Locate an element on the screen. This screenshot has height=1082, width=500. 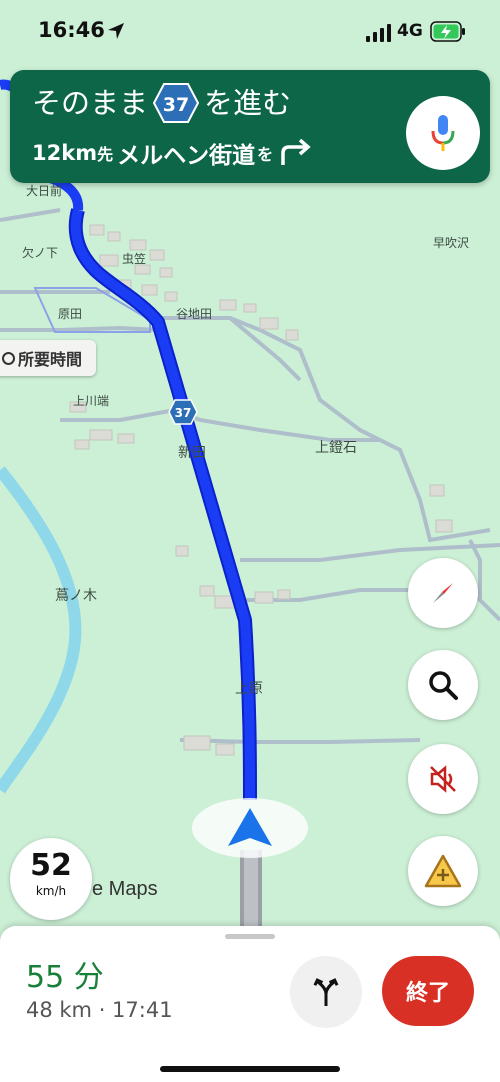
map-label-kamikawabata: 上川端 is located at coordinates (91, 401).